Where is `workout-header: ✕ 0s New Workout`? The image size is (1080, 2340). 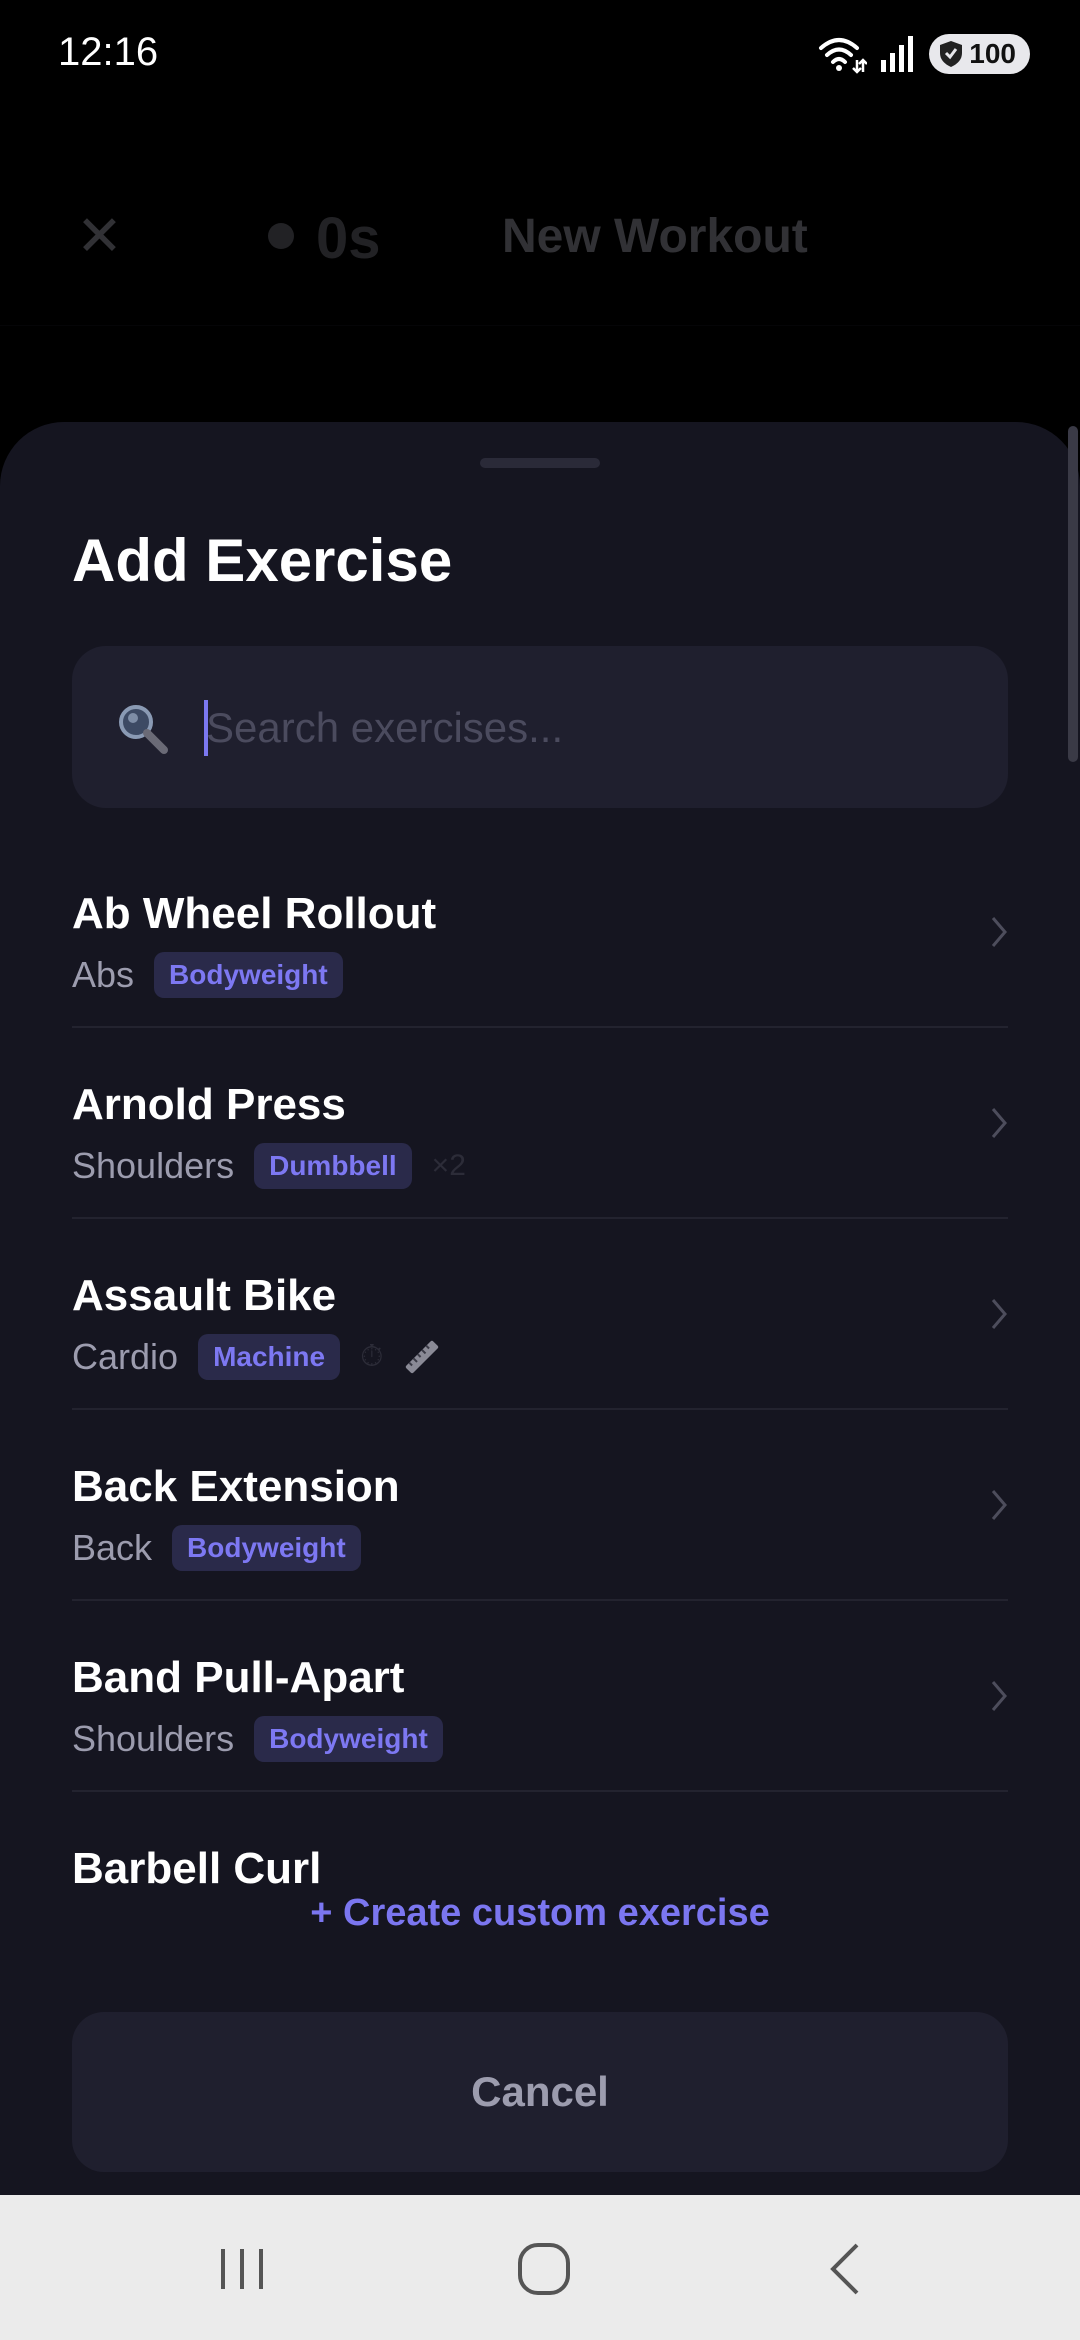 workout-header: ✕ 0s New Workout is located at coordinates (540, 250).